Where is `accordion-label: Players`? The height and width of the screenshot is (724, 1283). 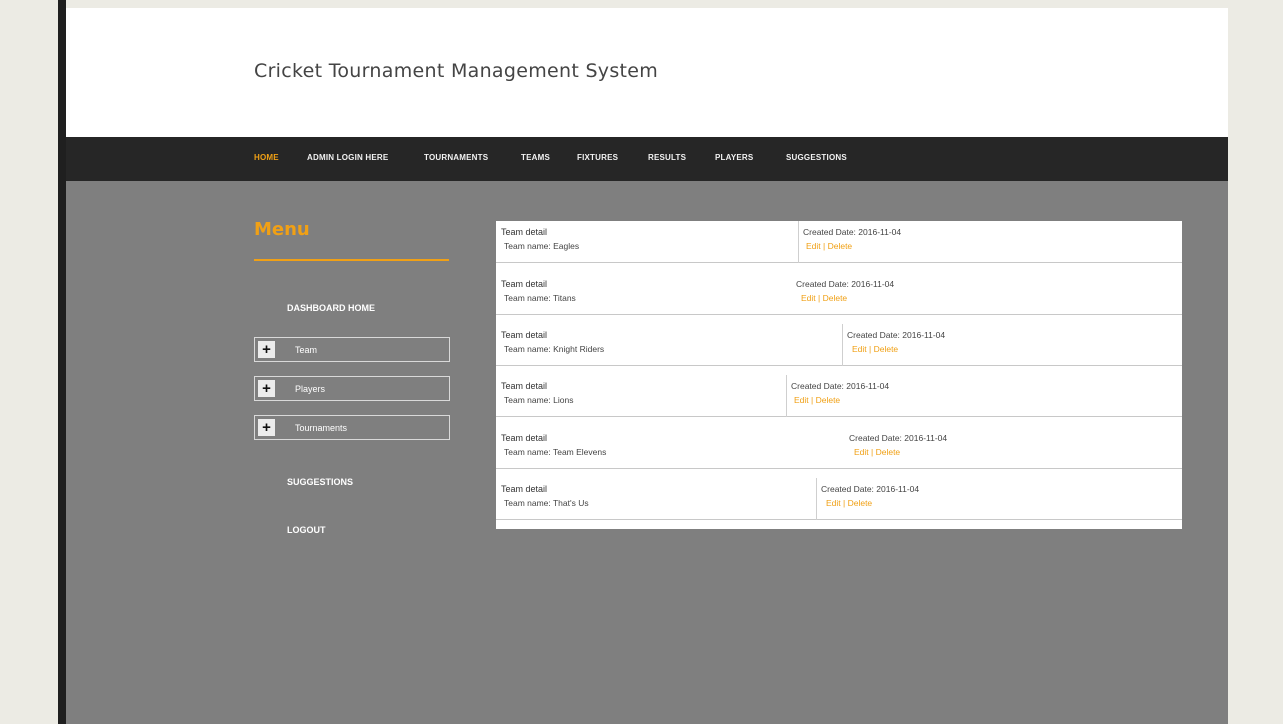
accordion-label: Players is located at coordinates (310, 389).